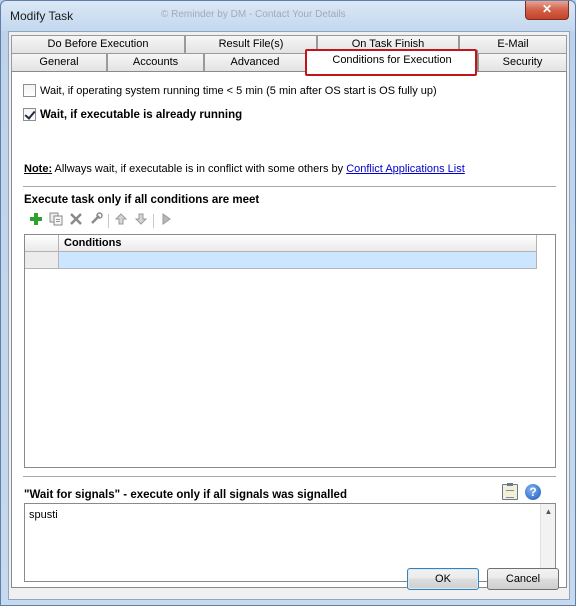  Describe the element at coordinates (29, 114) in the screenshot. I see `wait-running-checkbox` at that location.